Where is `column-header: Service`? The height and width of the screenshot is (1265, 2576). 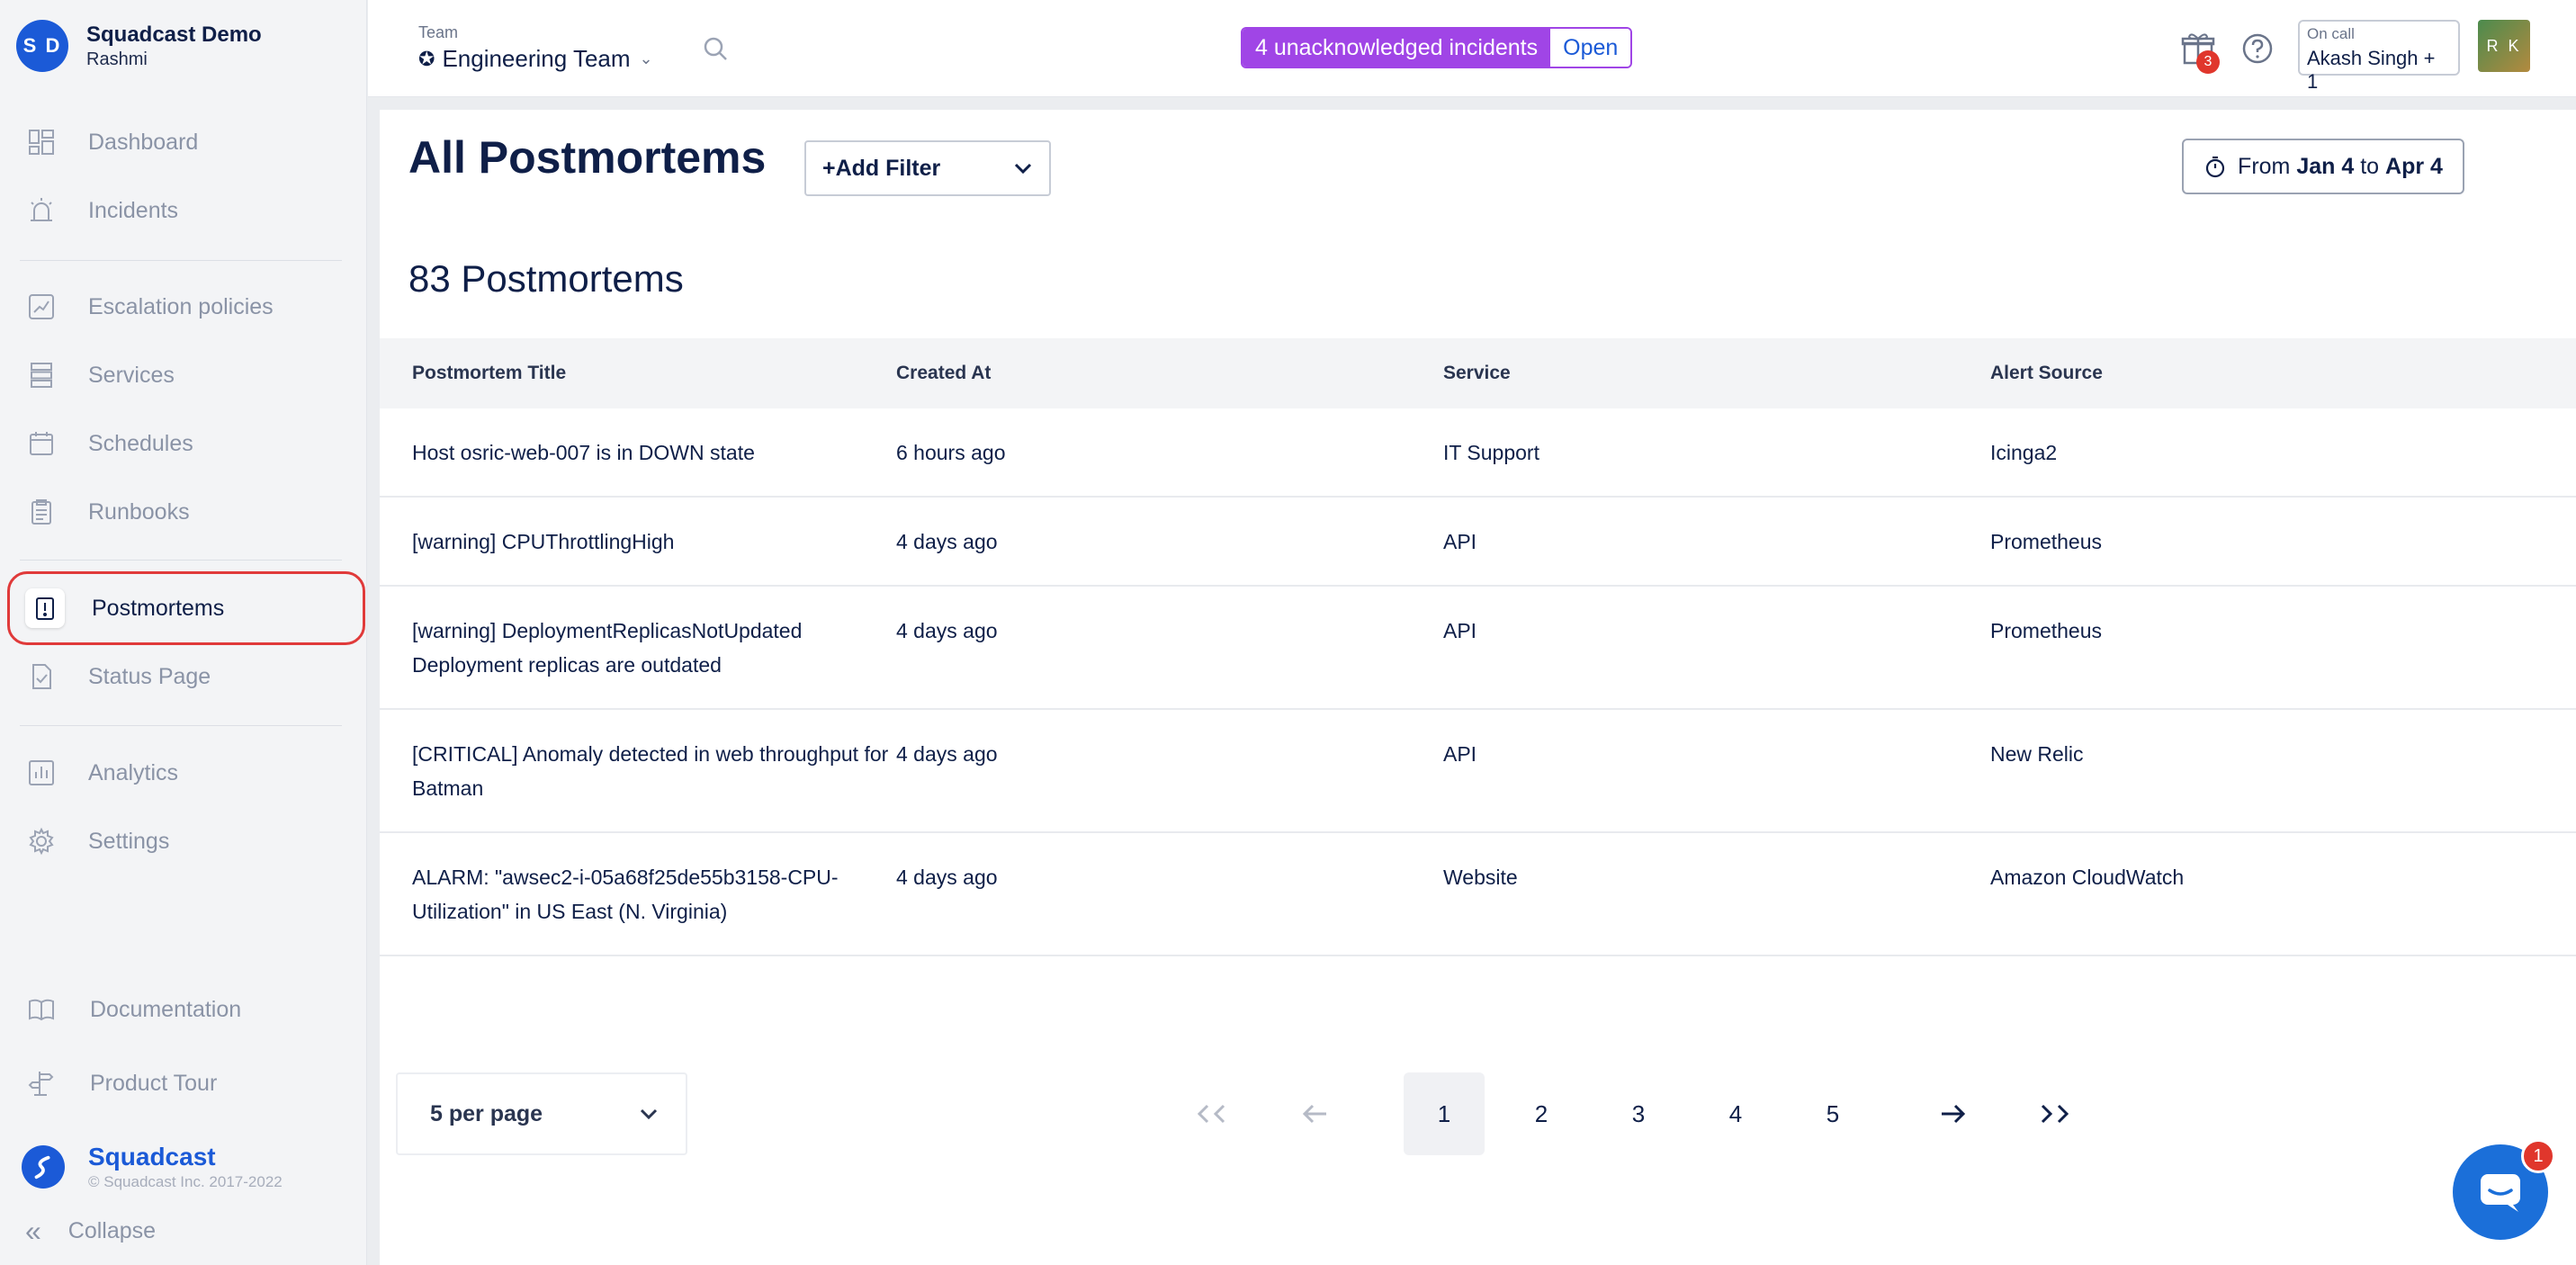
column-header: Service is located at coordinates (1717, 374).